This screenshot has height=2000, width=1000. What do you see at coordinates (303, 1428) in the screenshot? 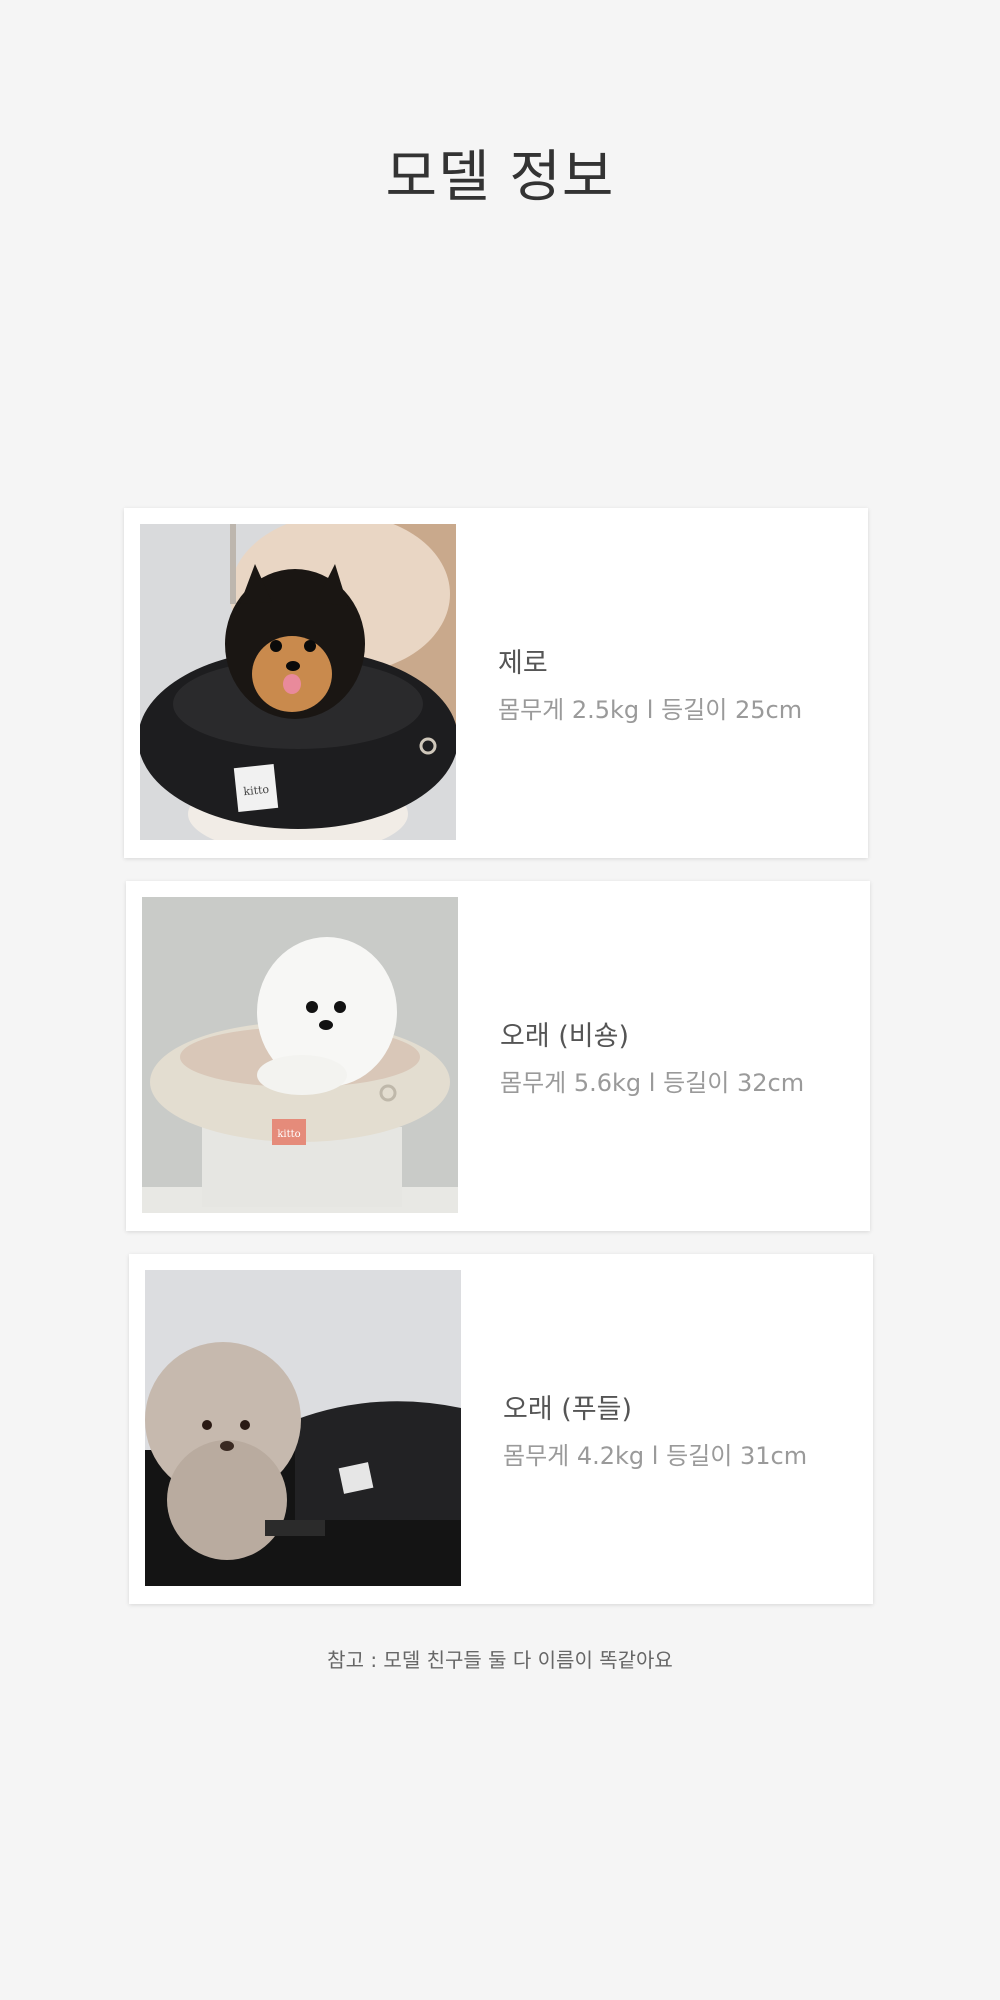
I see `poodle-photo` at bounding box center [303, 1428].